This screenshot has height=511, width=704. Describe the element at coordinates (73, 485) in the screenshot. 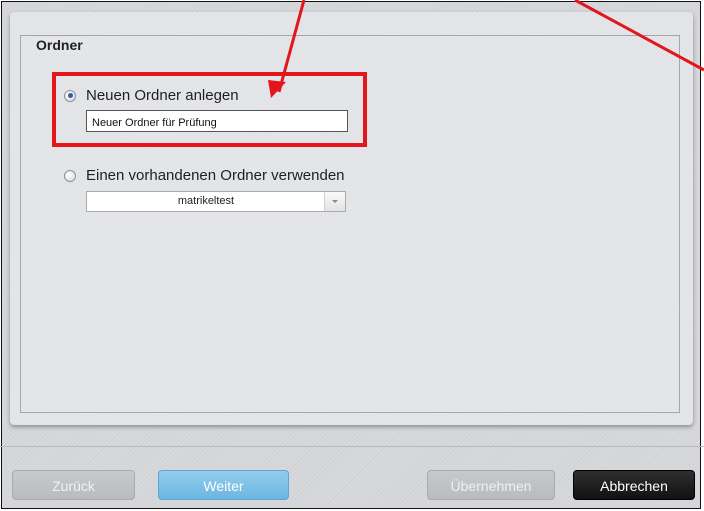

I see `back-button: Zurück` at that location.